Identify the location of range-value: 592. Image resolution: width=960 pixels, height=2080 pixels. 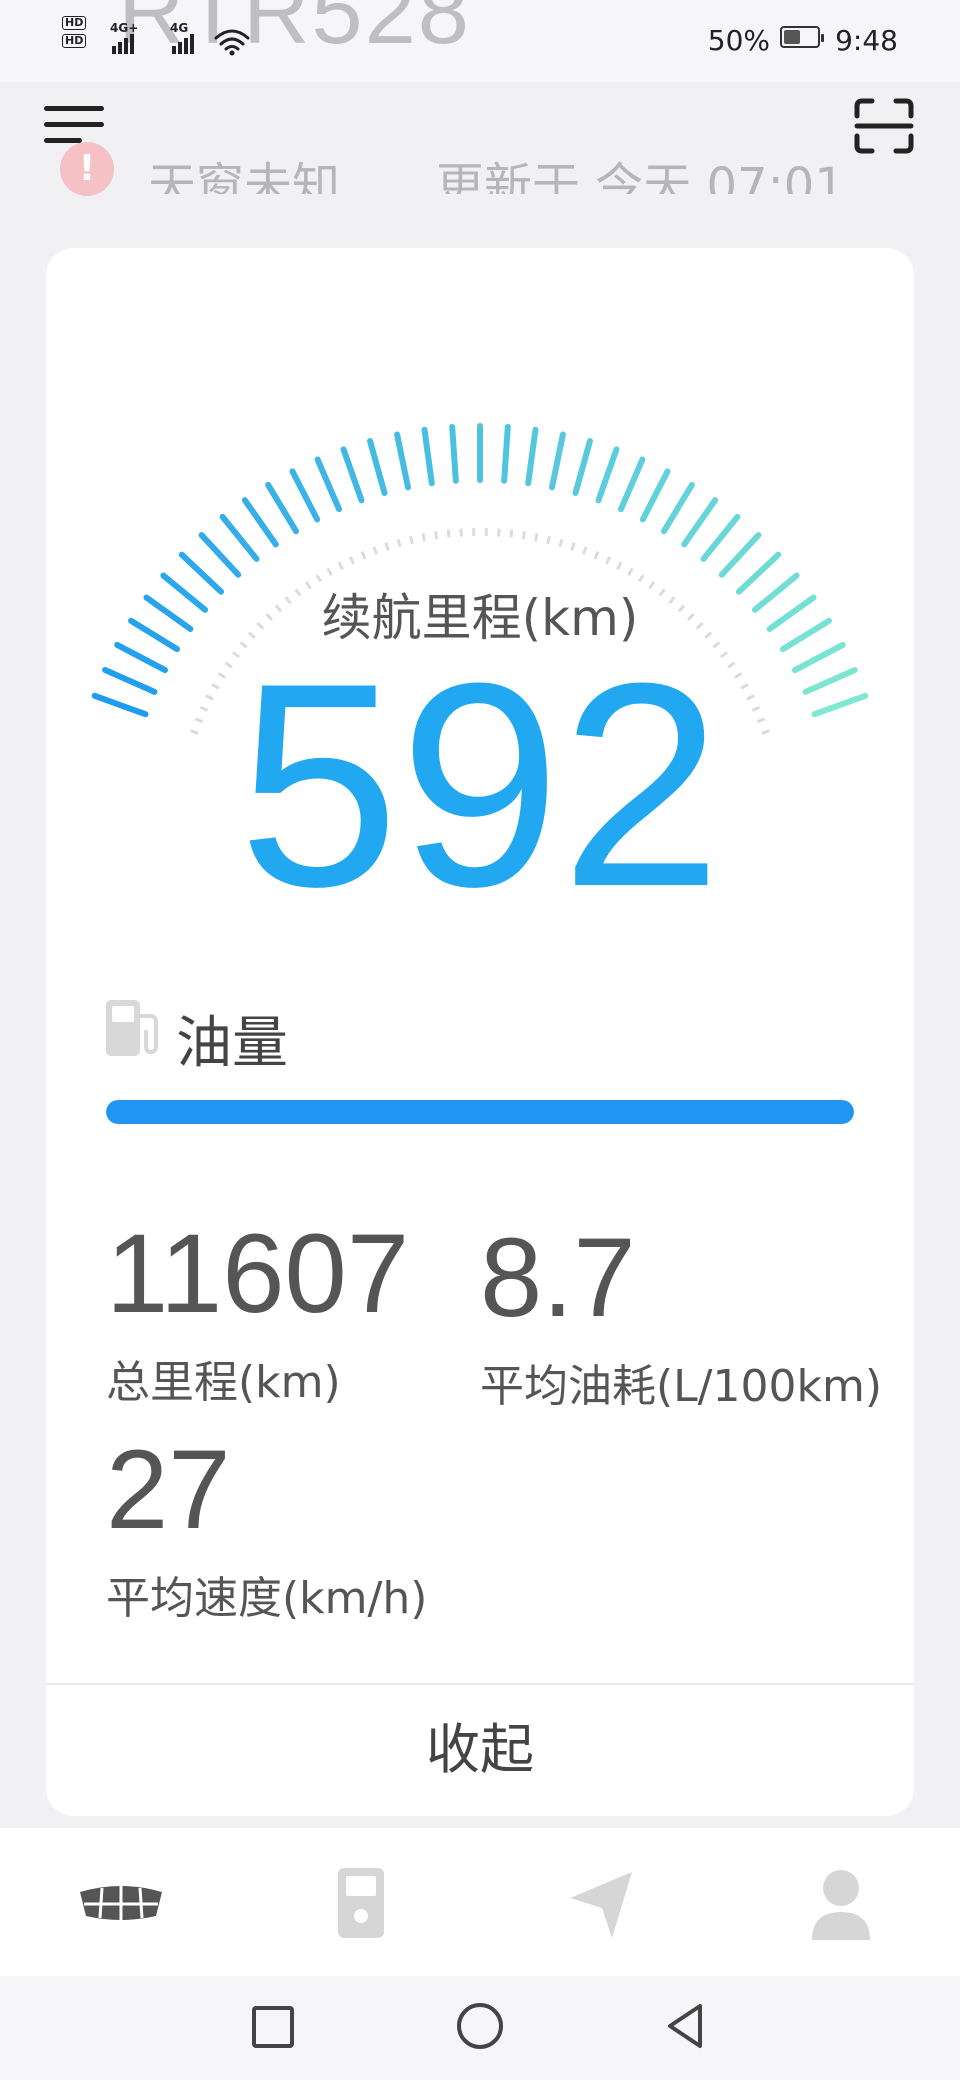
(480, 785).